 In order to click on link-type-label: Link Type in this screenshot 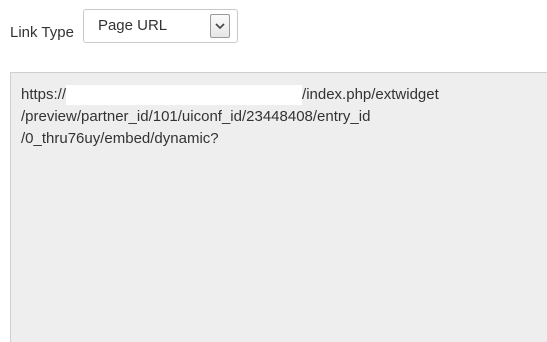, I will do `click(42, 32)`.